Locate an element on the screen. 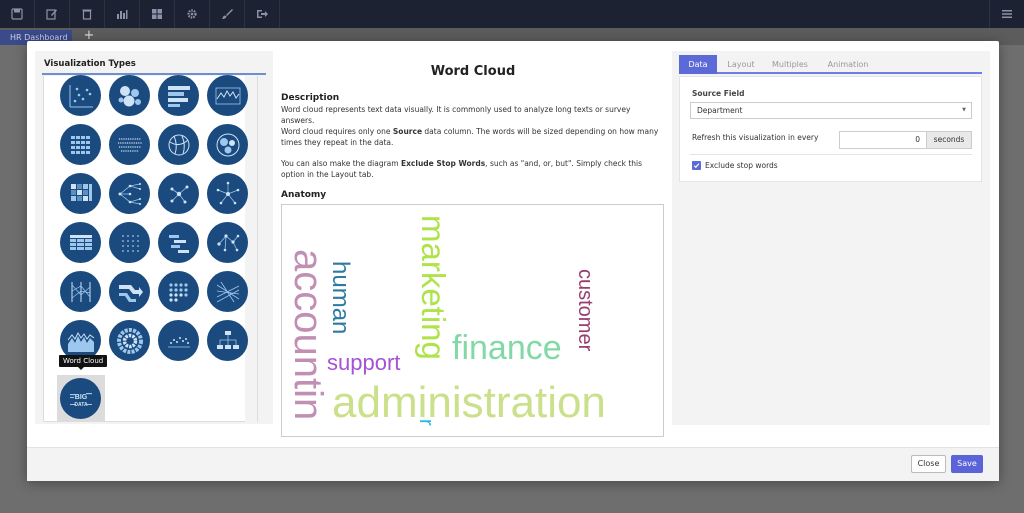 This screenshot has width=1024, height=513. pivot-table-icon is located at coordinates (80, 242).